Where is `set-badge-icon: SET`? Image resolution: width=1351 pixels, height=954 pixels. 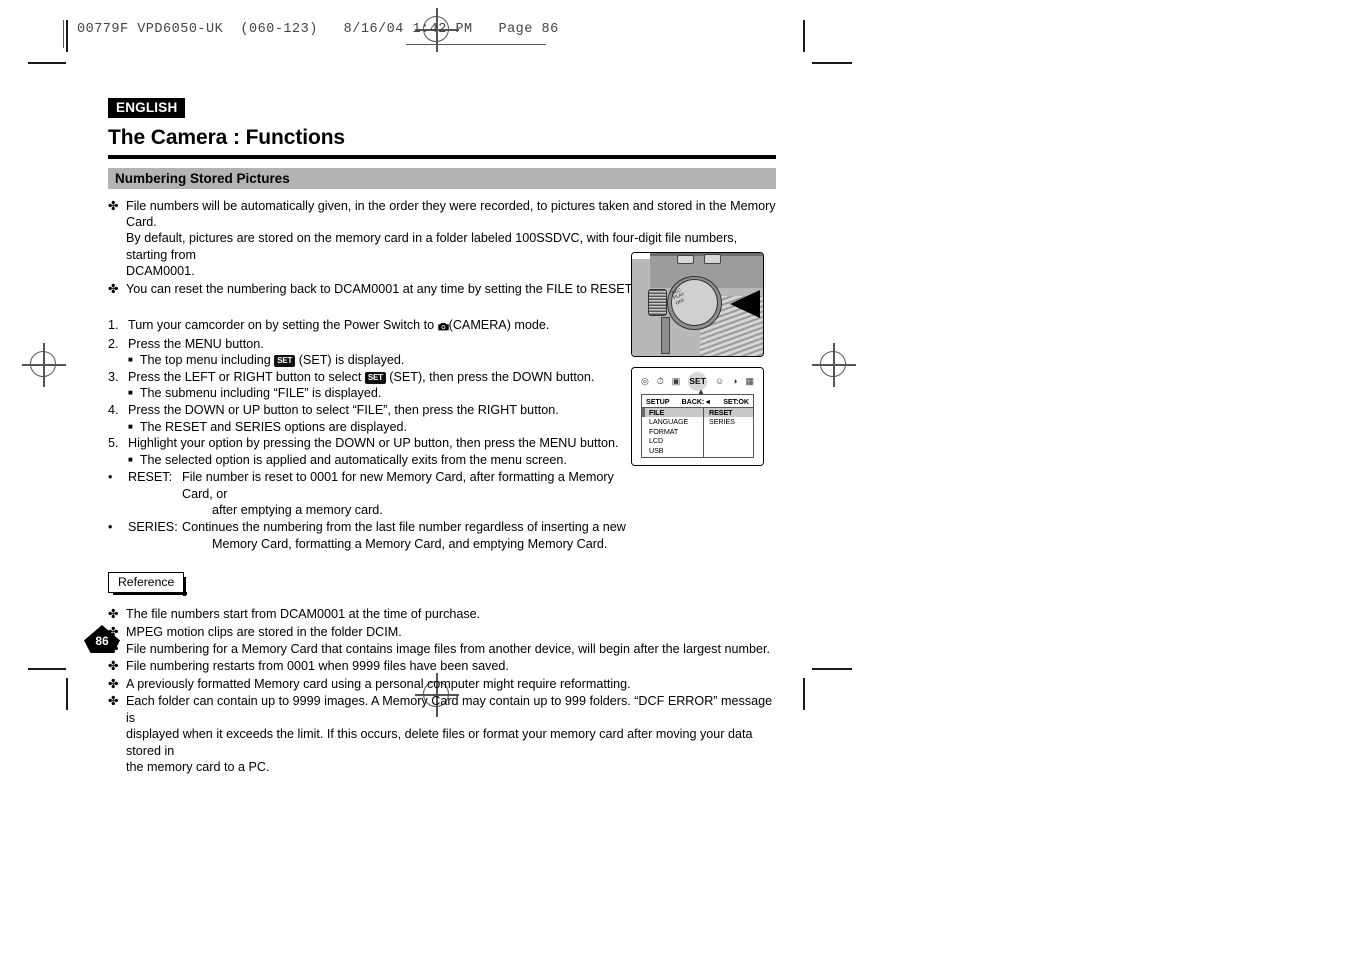 set-badge-icon: SET is located at coordinates (375, 377).